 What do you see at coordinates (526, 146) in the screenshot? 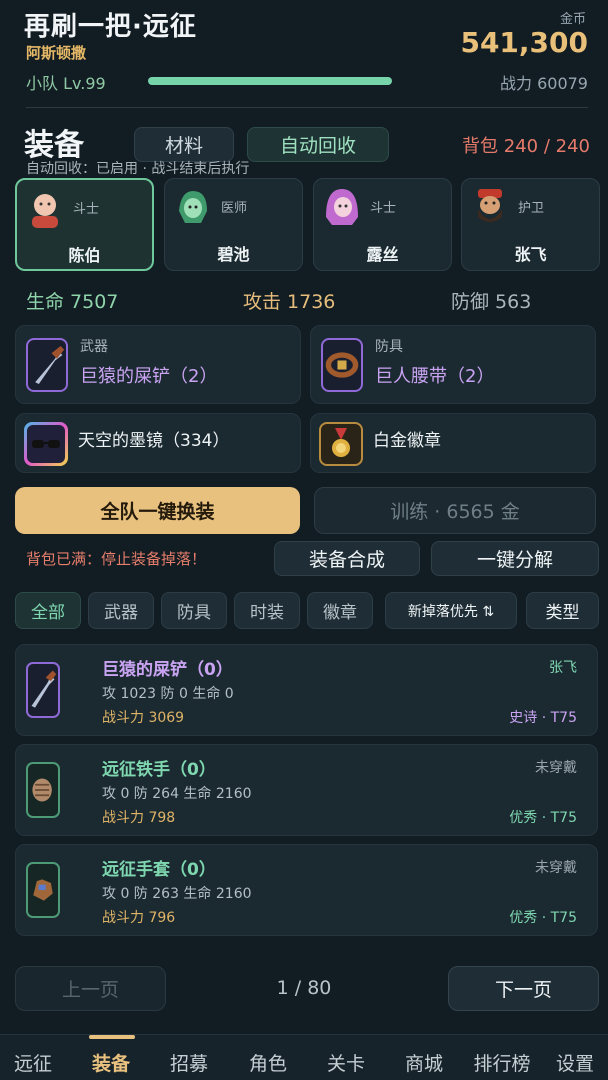
I see `bag-capacity: 背包 240 / 240` at bounding box center [526, 146].